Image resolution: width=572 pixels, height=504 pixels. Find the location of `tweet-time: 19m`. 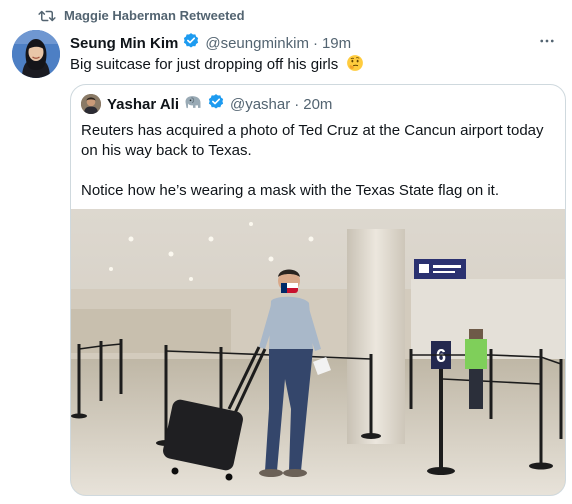

tweet-time: 19m is located at coordinates (336, 43).